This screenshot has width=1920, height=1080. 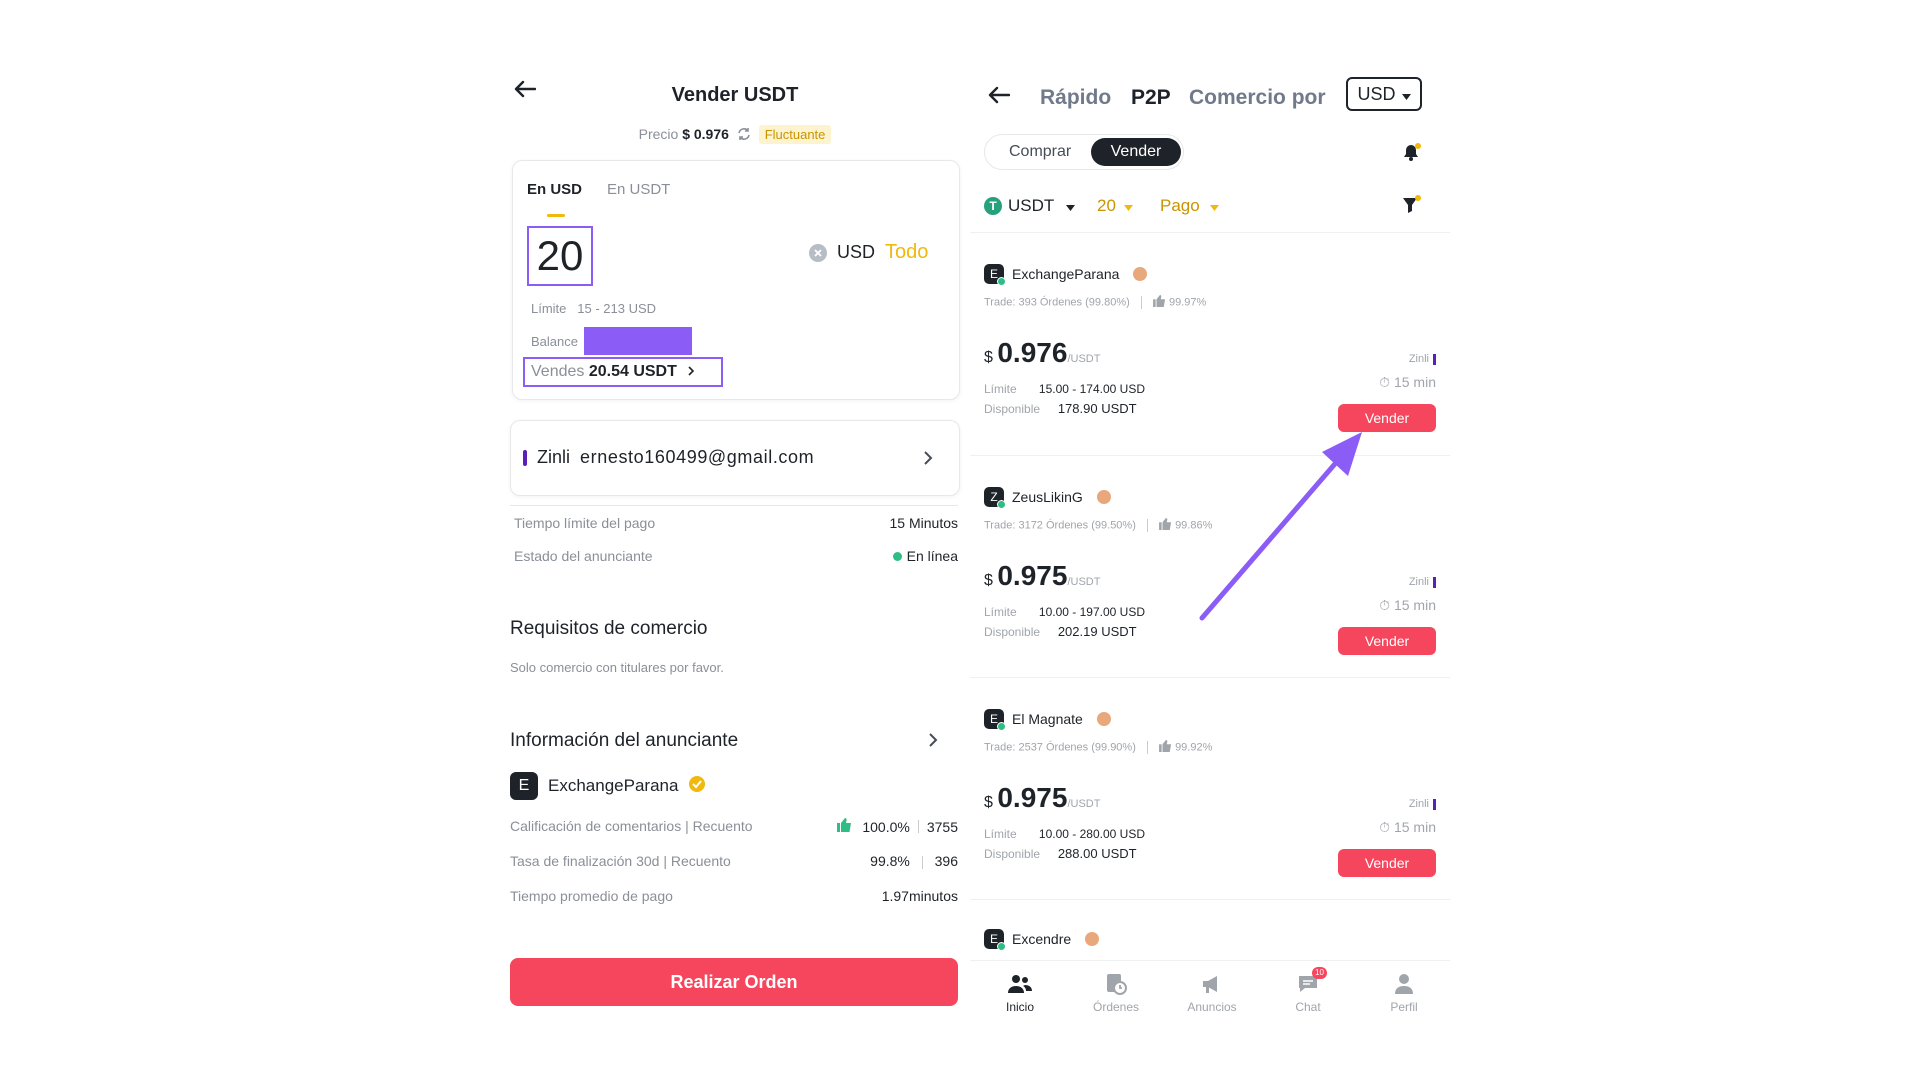 I want to click on completion-label: Tasa de finalización 30d | Recuento, so click(x=620, y=861).